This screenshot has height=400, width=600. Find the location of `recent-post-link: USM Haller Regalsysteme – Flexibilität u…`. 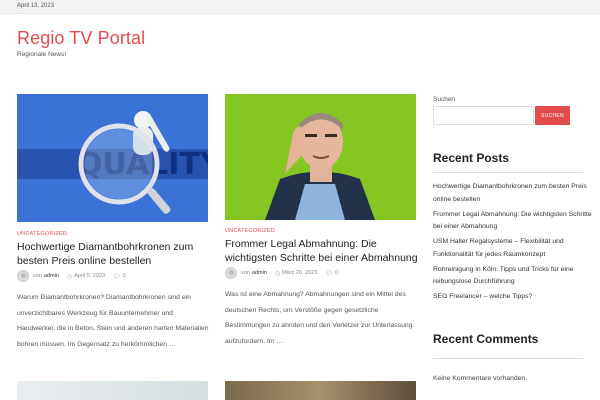

recent-post-link: USM Haller Regalsysteme – Flexibilität u… is located at coordinates (513, 248).